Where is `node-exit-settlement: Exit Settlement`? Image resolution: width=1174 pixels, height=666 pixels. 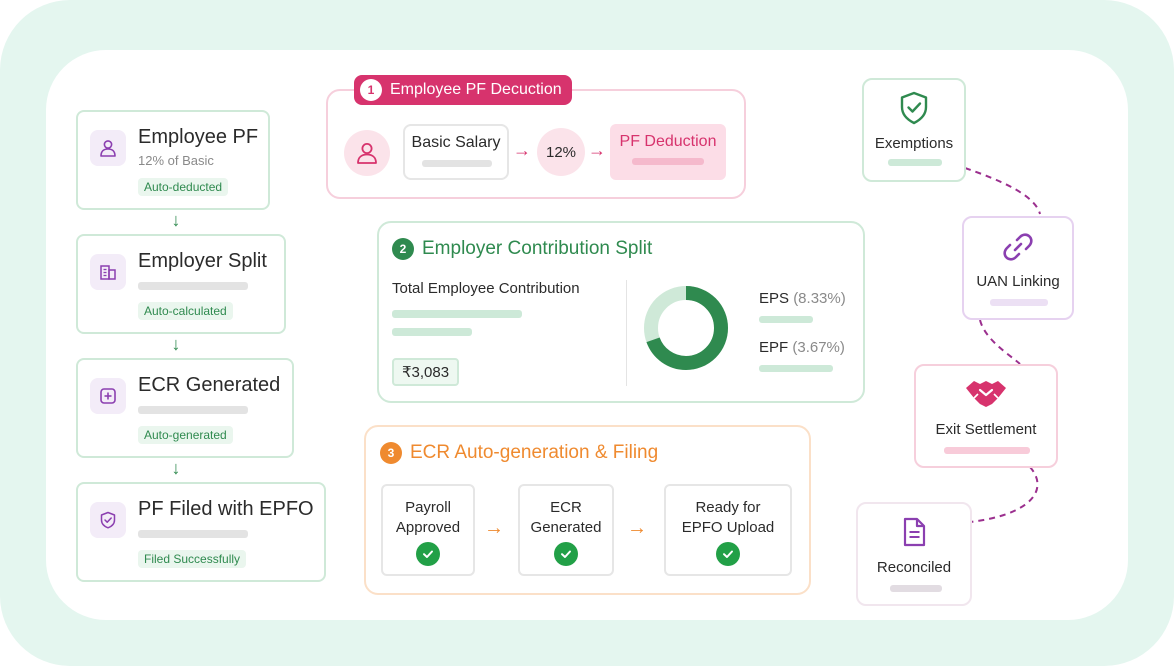 node-exit-settlement: Exit Settlement is located at coordinates (986, 416).